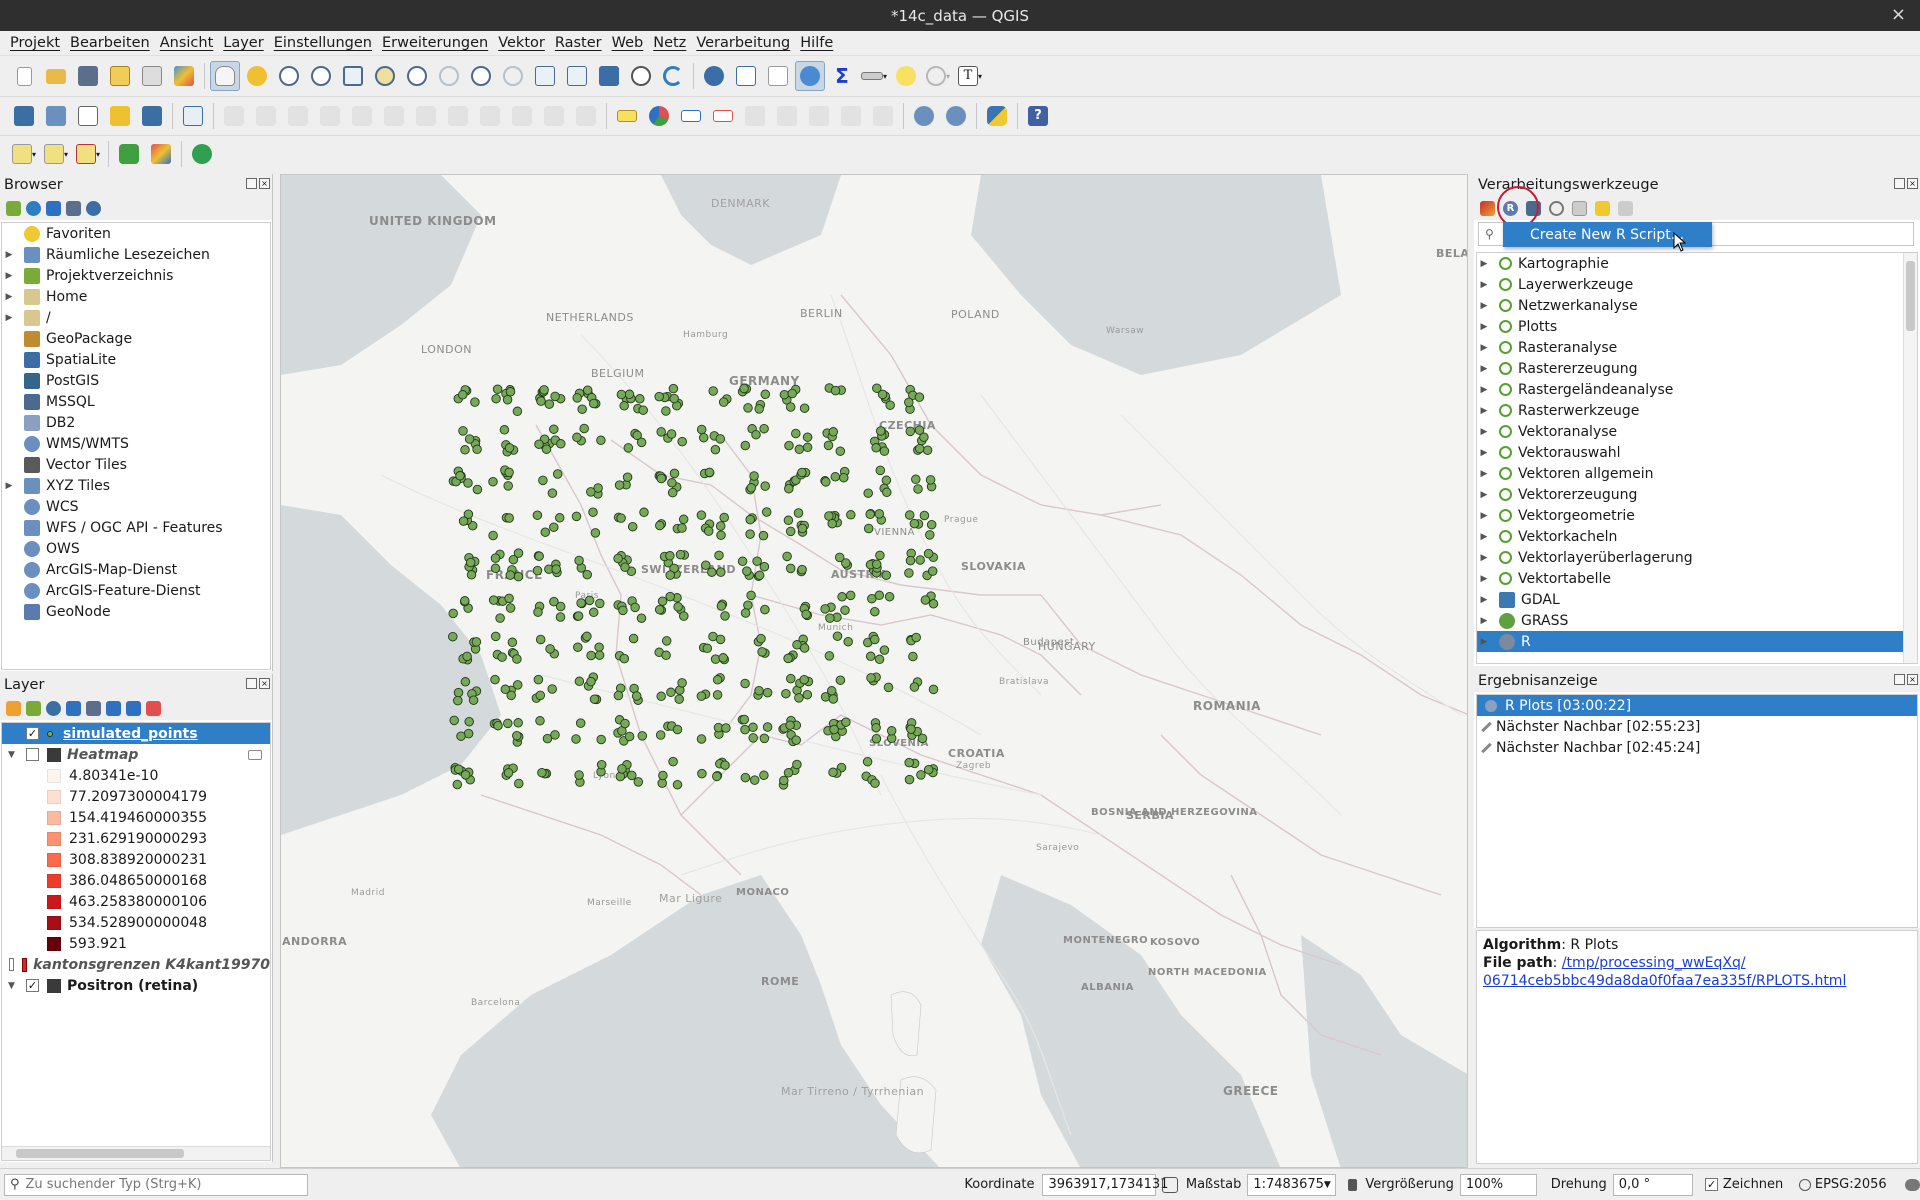 The height and width of the screenshot is (1200, 1920). What do you see at coordinates (110, 43) in the screenshot?
I see `menu-bearbeiten: Bearbeiten` at bounding box center [110, 43].